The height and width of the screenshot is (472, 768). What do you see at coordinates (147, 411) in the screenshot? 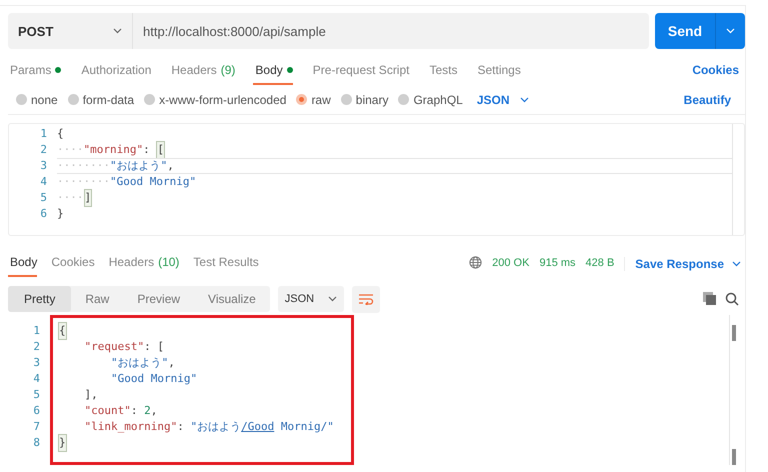
I see `json-number: 2` at bounding box center [147, 411].